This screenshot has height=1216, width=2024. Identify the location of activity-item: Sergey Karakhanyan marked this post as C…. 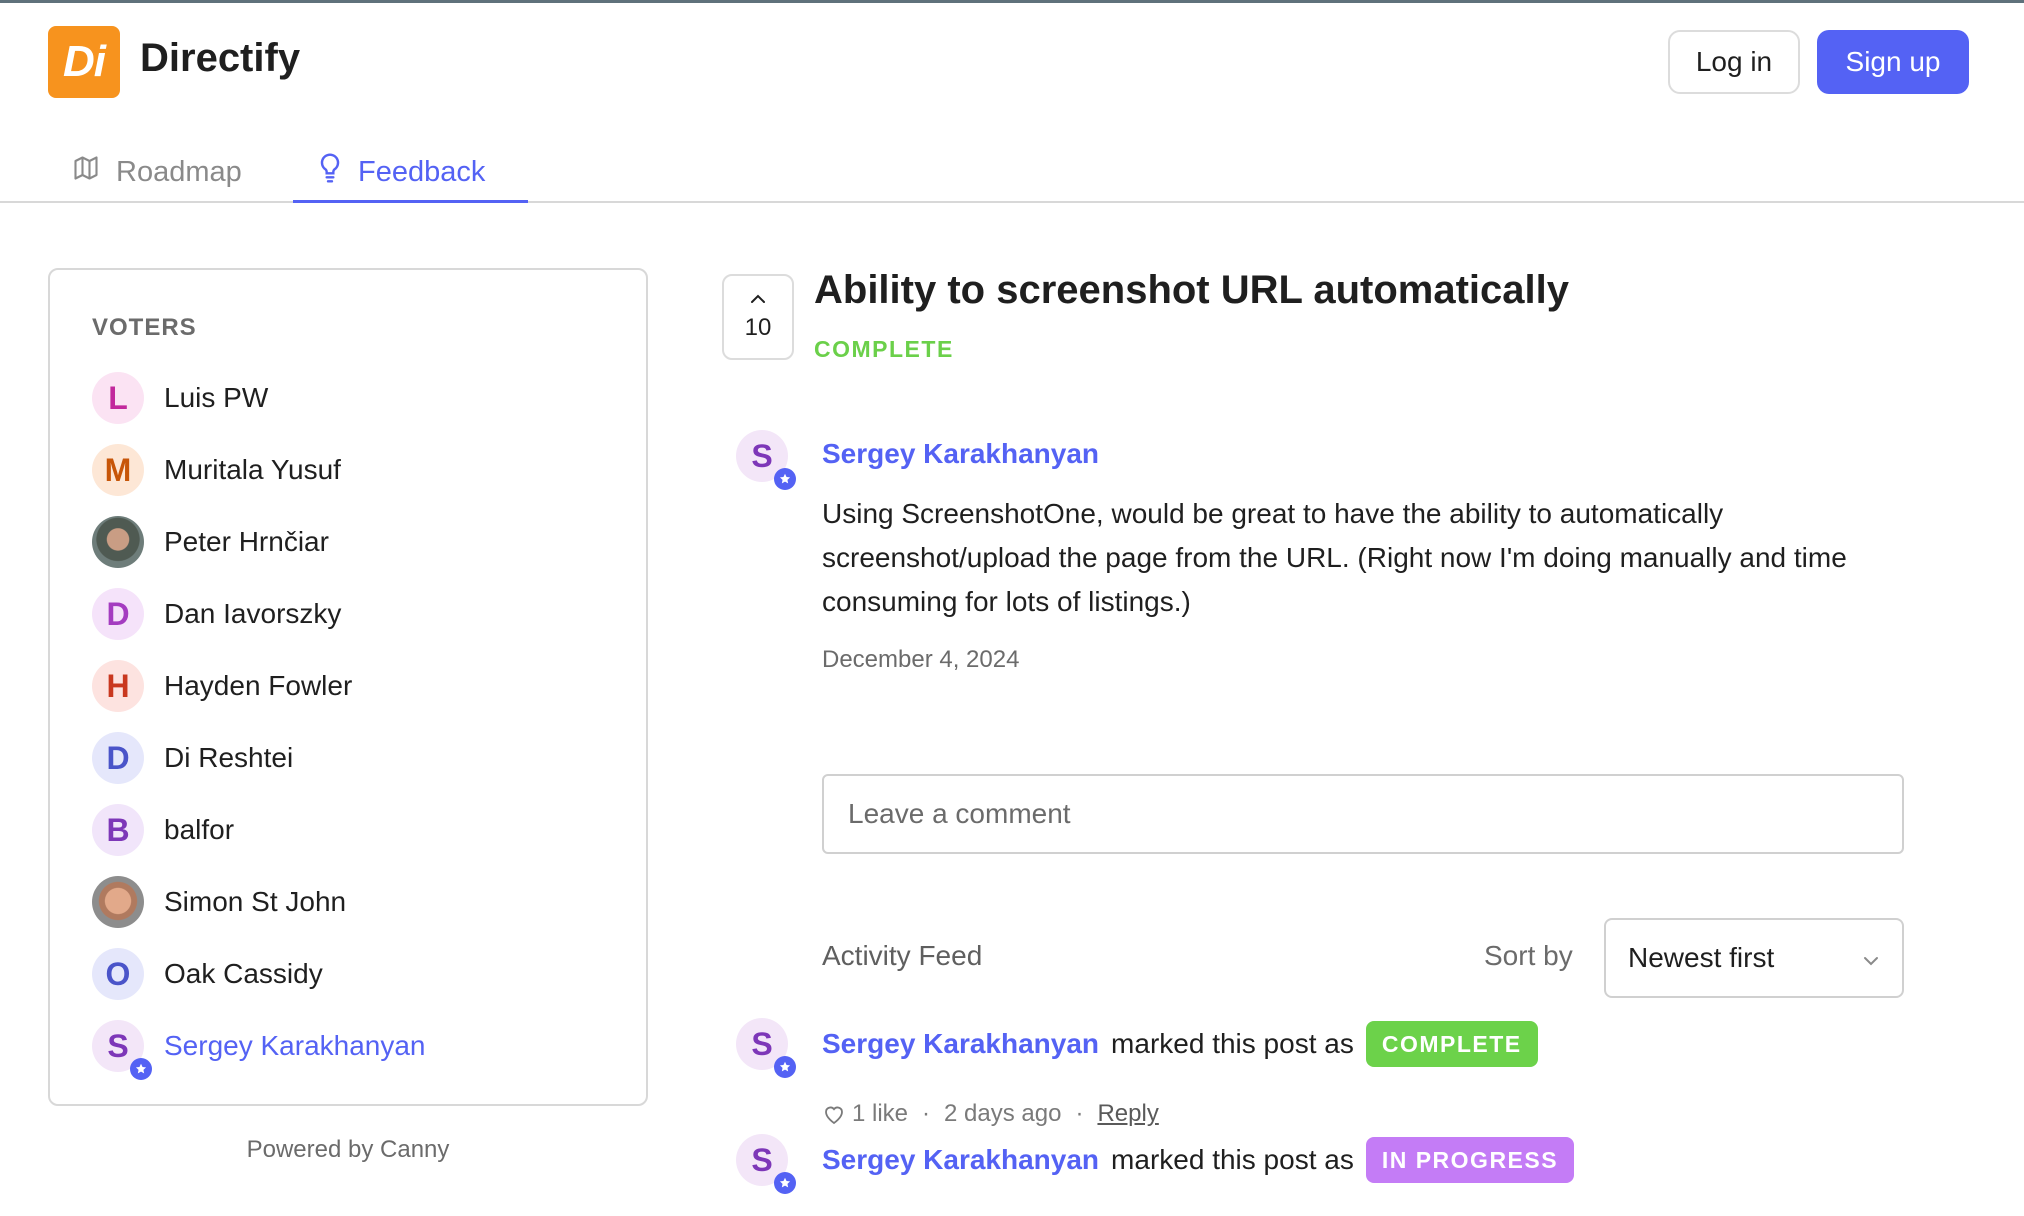
(1180, 1044).